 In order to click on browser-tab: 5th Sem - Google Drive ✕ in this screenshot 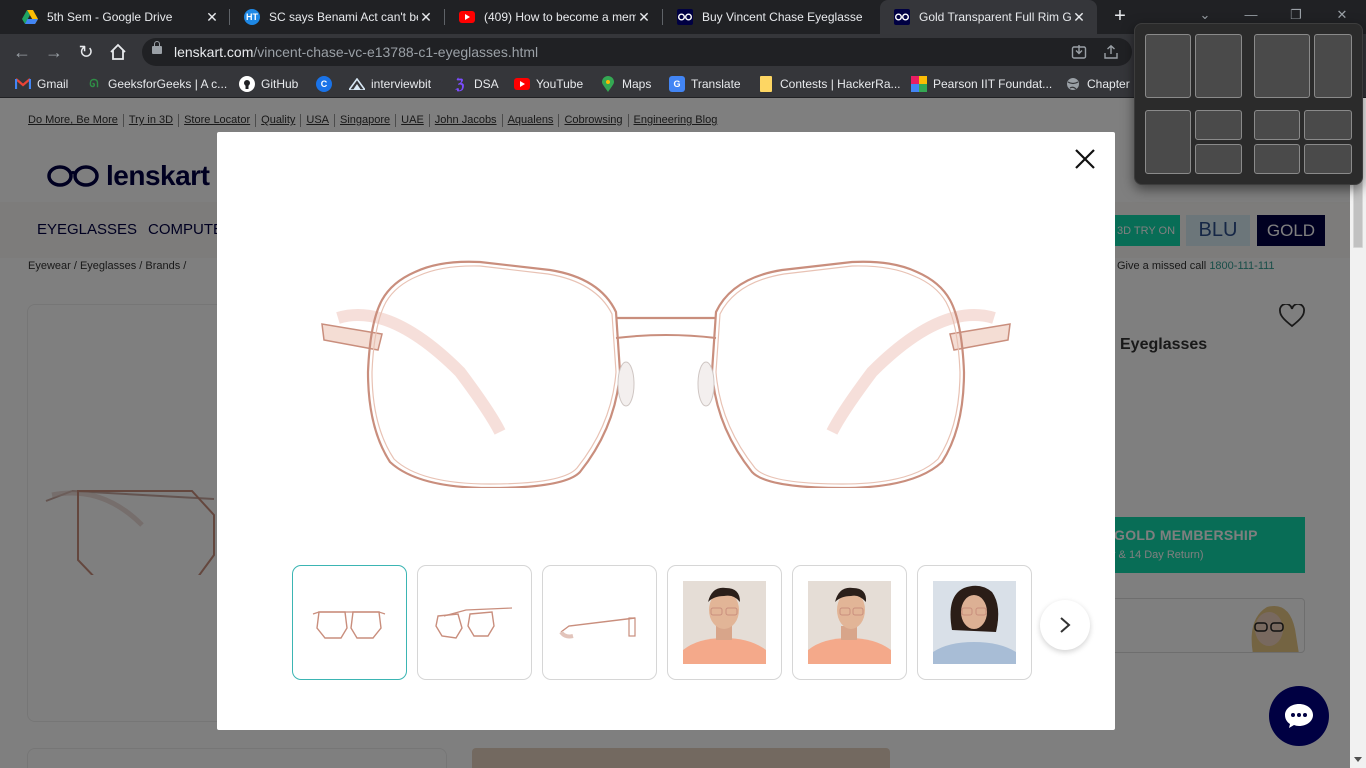, I will do `click(119, 17)`.